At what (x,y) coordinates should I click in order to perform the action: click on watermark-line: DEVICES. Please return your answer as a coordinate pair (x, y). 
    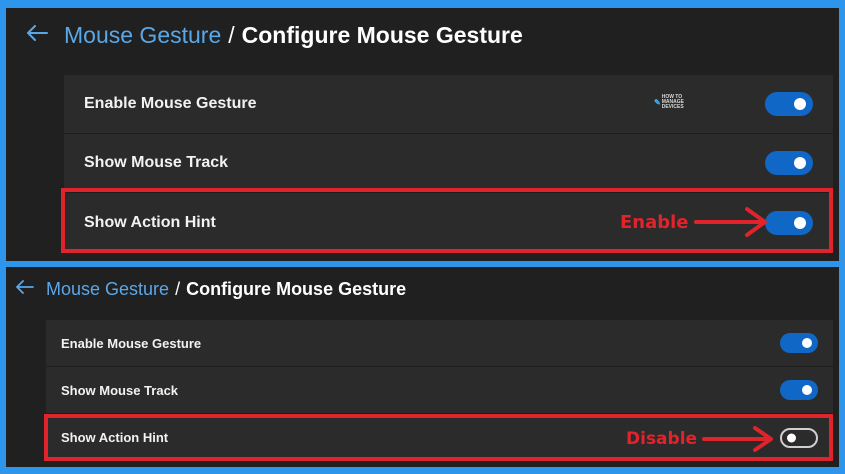
    Looking at the image, I should click on (672, 107).